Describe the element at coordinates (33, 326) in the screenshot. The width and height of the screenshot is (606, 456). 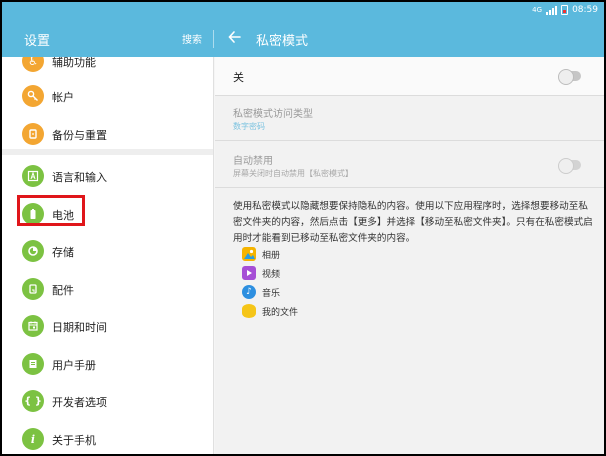
I see `calendar-icon` at that location.